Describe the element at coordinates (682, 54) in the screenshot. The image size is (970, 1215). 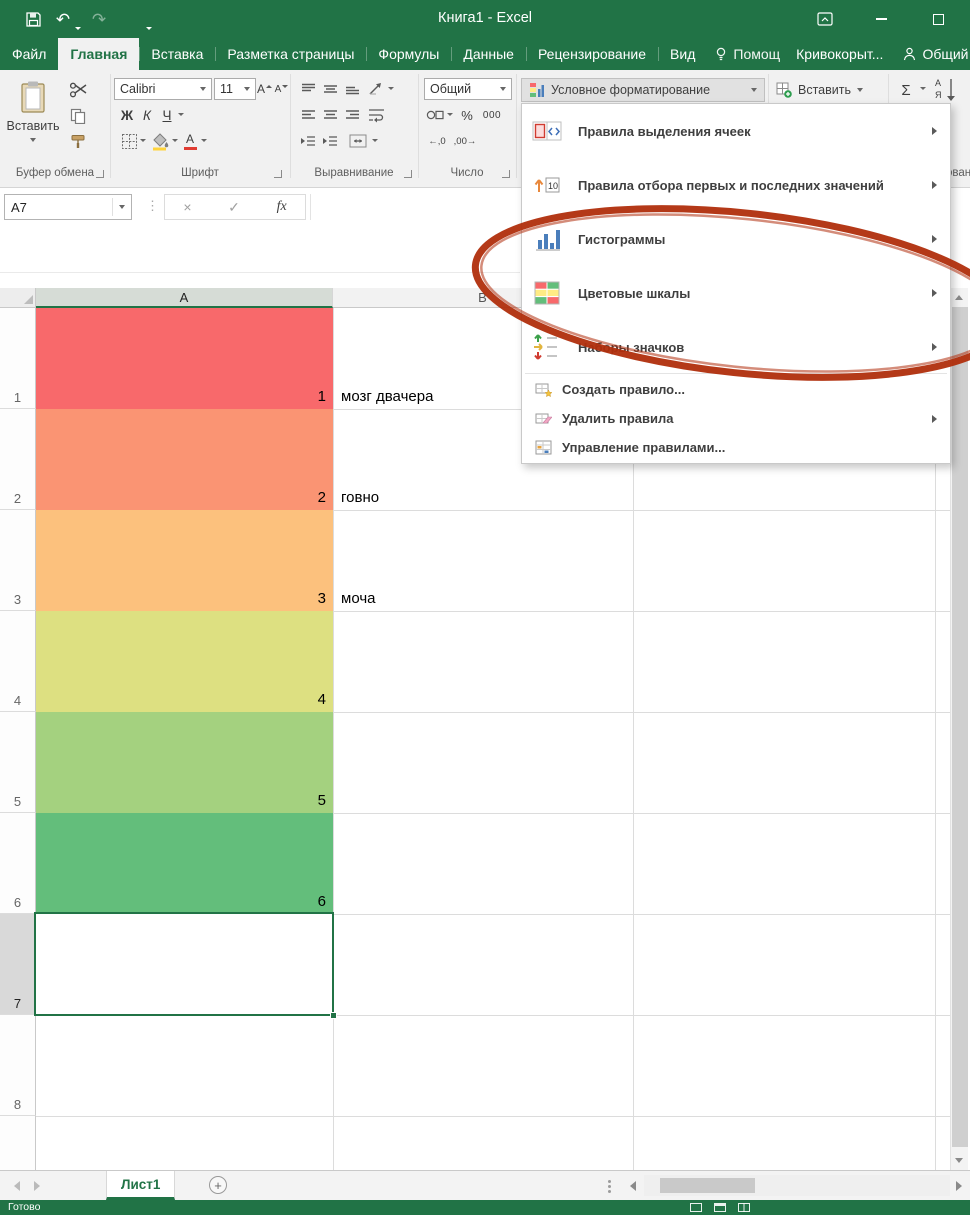
I see `tab-view: Вид` at that location.